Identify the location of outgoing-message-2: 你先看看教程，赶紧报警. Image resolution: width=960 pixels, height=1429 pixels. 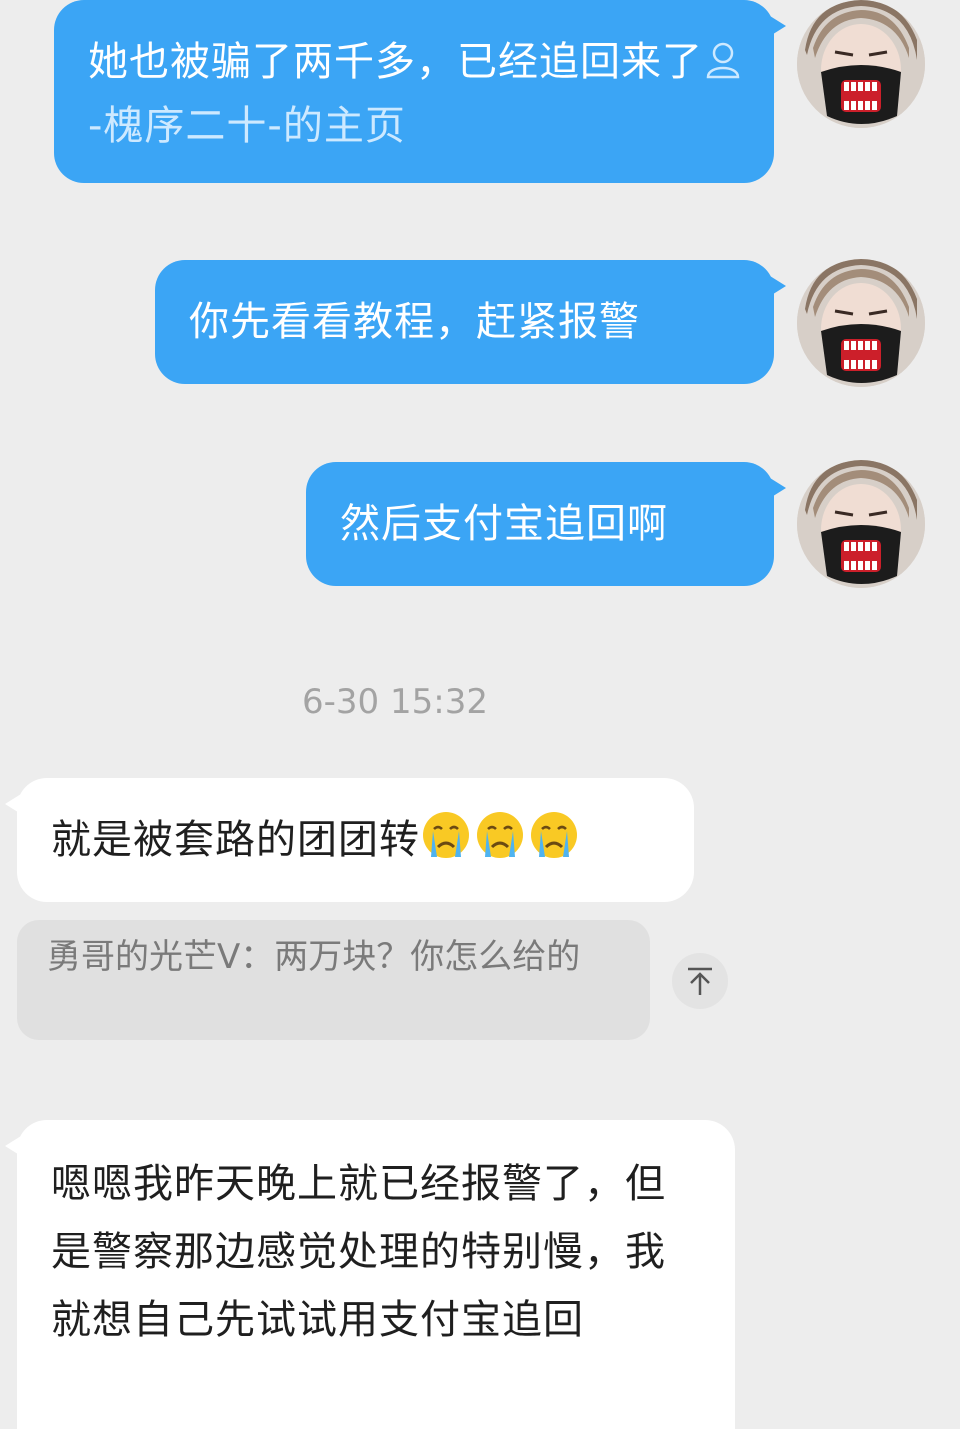
(470, 322).